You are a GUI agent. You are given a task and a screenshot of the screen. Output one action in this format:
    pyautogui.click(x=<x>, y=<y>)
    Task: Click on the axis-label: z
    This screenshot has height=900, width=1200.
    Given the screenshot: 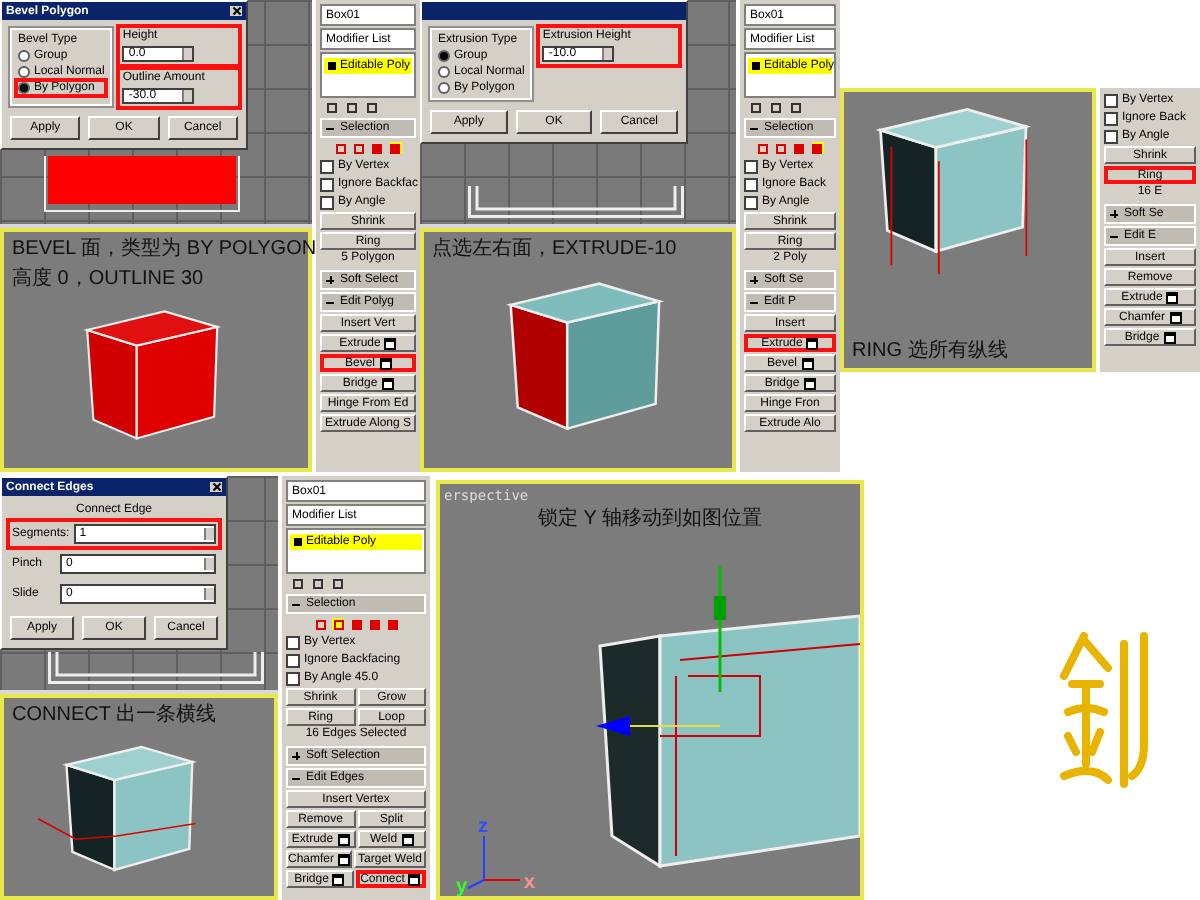 What is the action you would take?
    pyautogui.click(x=483, y=827)
    